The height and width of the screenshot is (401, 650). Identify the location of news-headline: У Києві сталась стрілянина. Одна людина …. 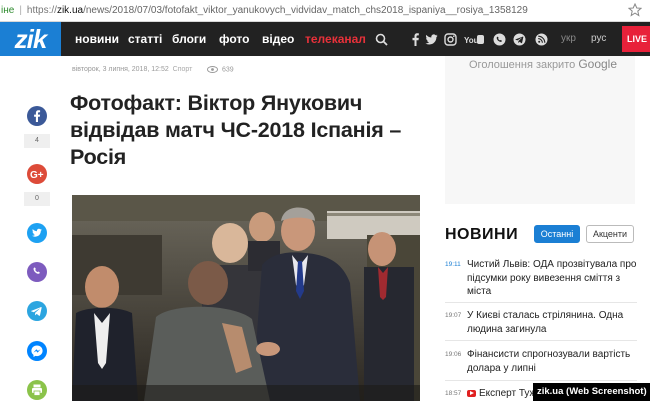
(553, 322).